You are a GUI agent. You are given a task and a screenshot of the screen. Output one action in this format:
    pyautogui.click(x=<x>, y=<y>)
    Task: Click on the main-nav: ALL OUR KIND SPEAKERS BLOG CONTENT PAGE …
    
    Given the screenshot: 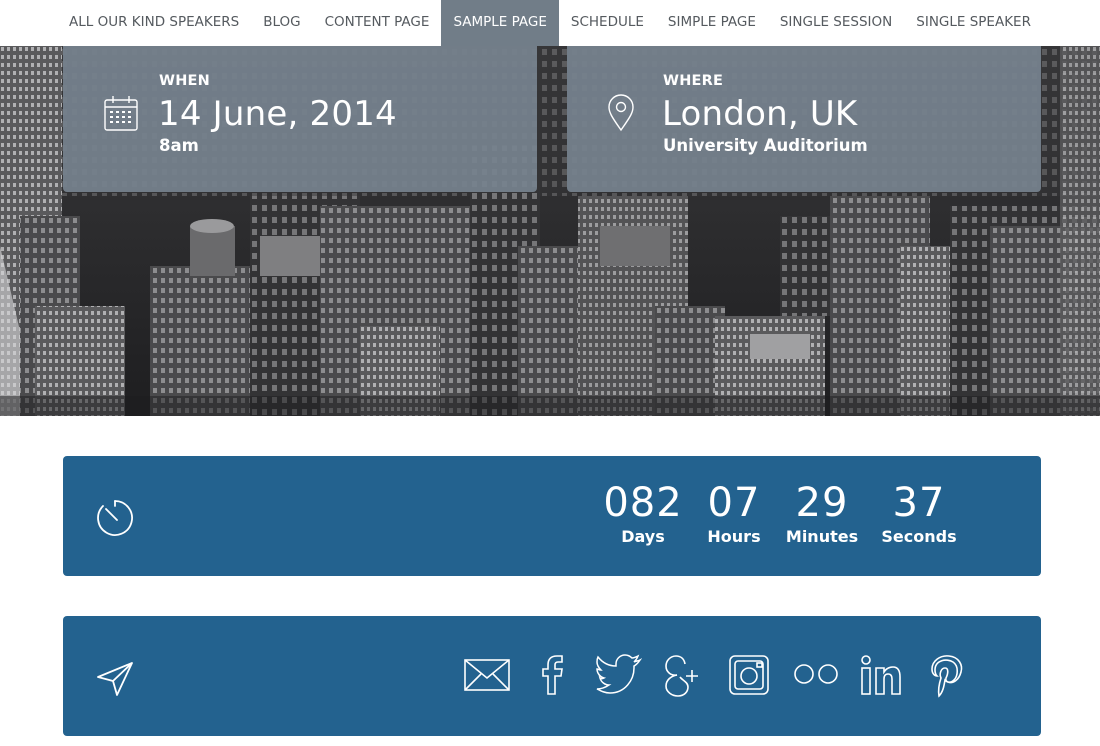 What is the action you would take?
    pyautogui.click(x=550, y=23)
    